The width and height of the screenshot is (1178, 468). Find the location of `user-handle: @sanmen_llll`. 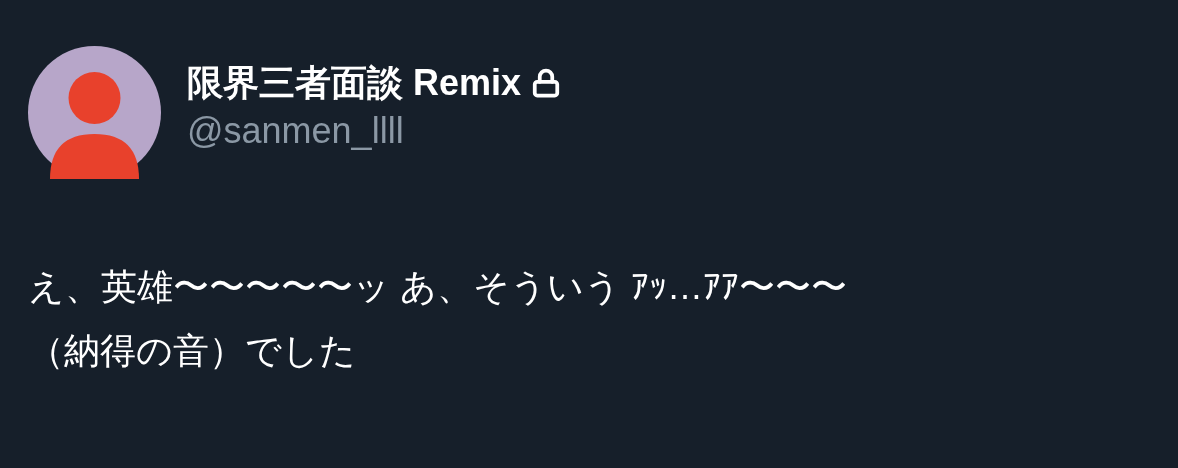

user-handle: @sanmen_llll is located at coordinates (296, 130).